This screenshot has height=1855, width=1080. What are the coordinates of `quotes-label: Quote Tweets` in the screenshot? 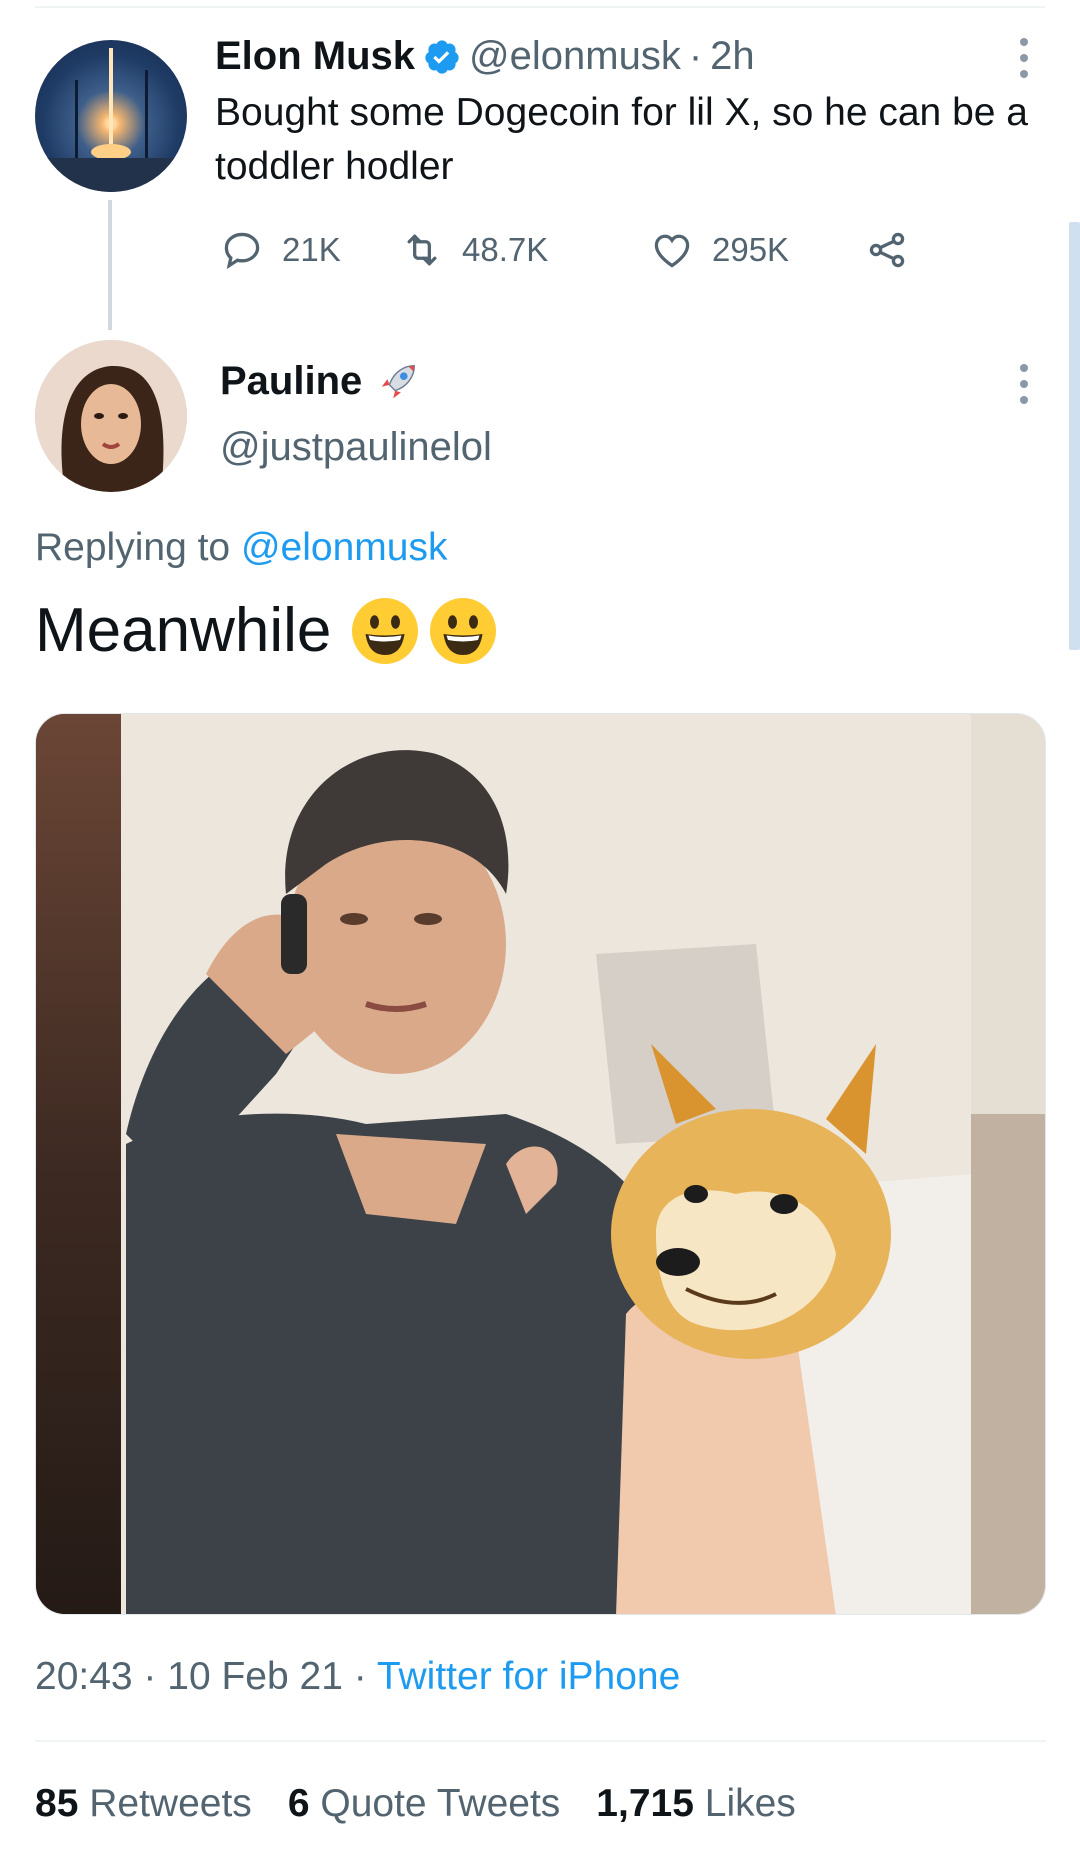 It's located at (440, 1803).